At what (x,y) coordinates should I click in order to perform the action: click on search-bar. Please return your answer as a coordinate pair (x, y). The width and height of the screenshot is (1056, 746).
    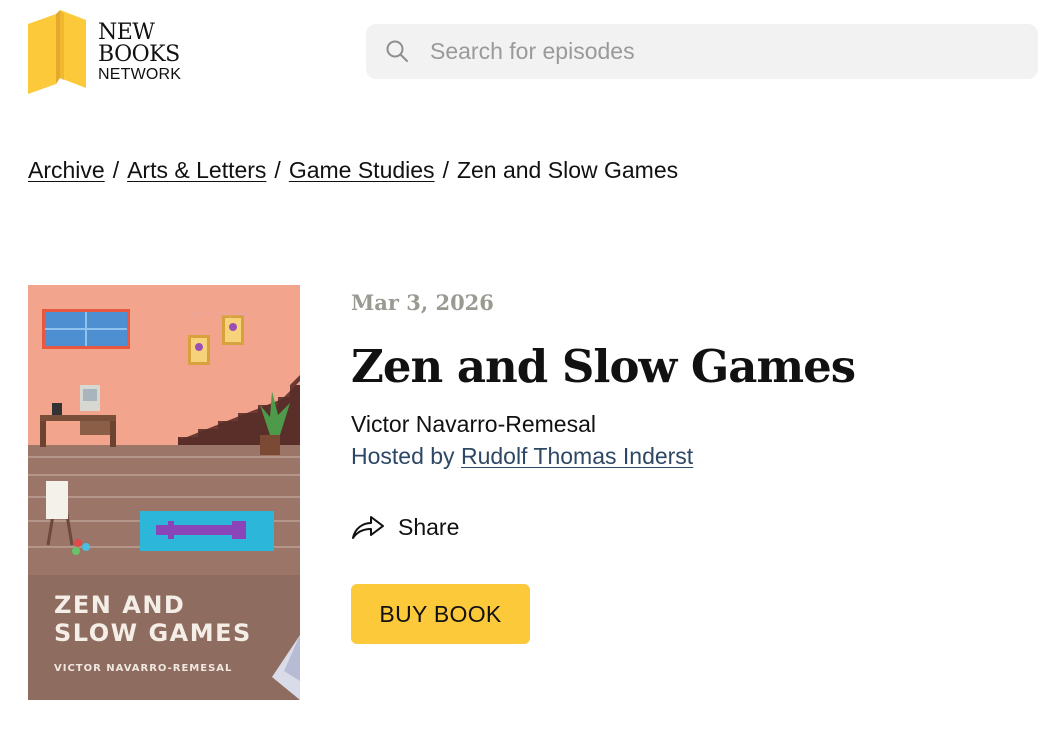
    Looking at the image, I should click on (702, 51).